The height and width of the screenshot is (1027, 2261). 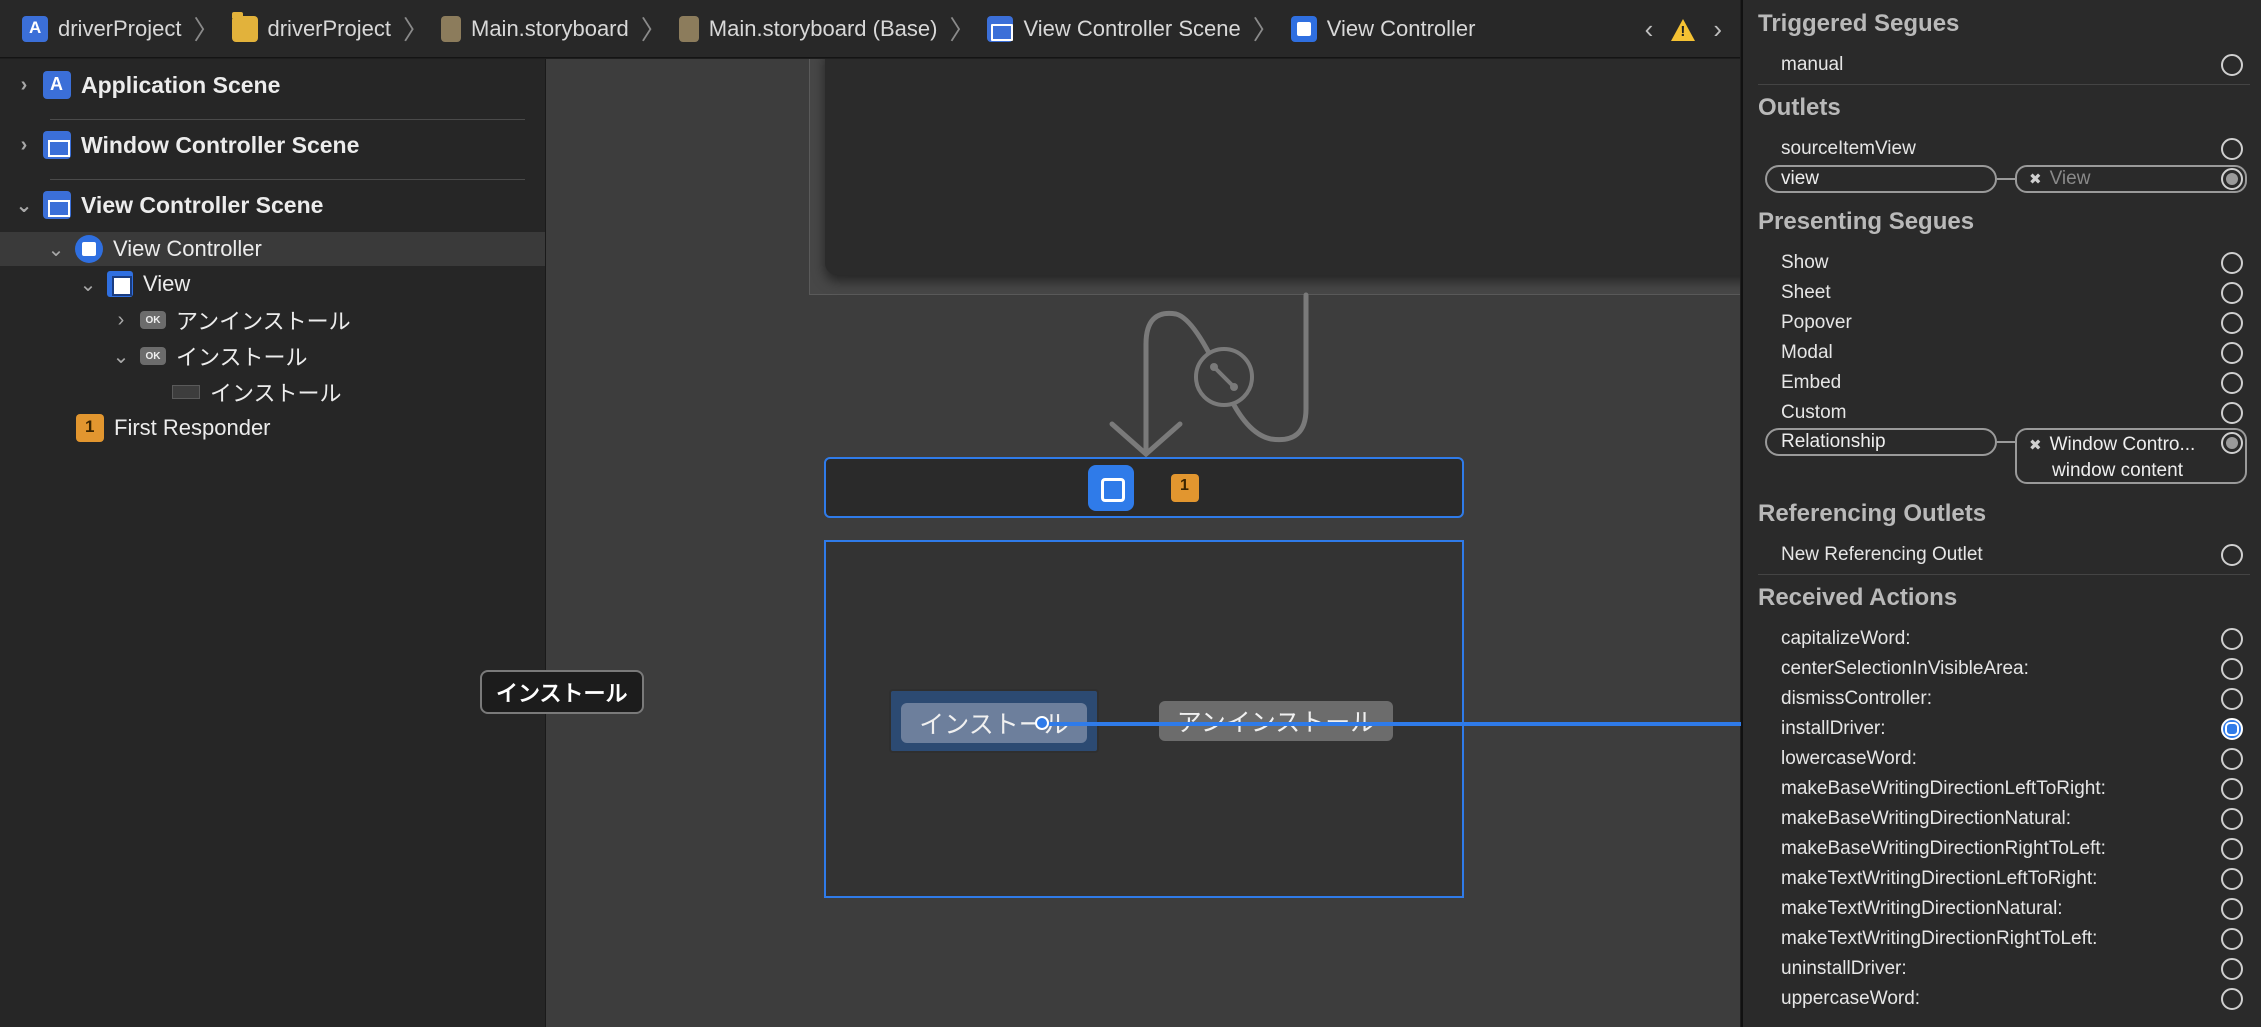 What do you see at coordinates (1042, 723) in the screenshot?
I see `connection-origin-dot` at bounding box center [1042, 723].